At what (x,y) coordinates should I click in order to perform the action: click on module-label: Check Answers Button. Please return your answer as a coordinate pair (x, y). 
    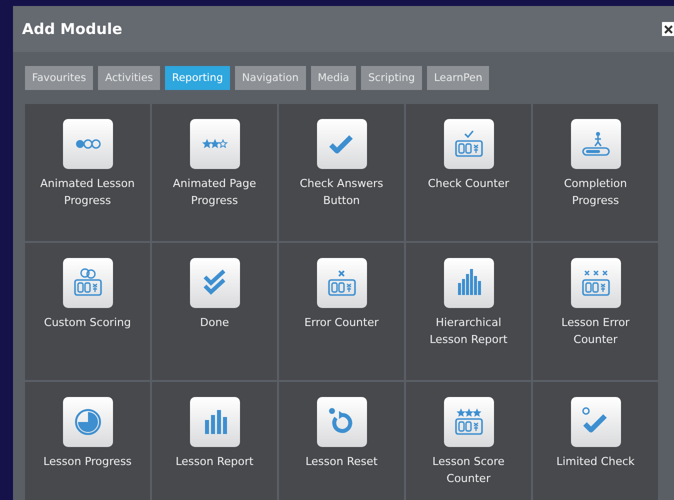
    Looking at the image, I should click on (341, 192).